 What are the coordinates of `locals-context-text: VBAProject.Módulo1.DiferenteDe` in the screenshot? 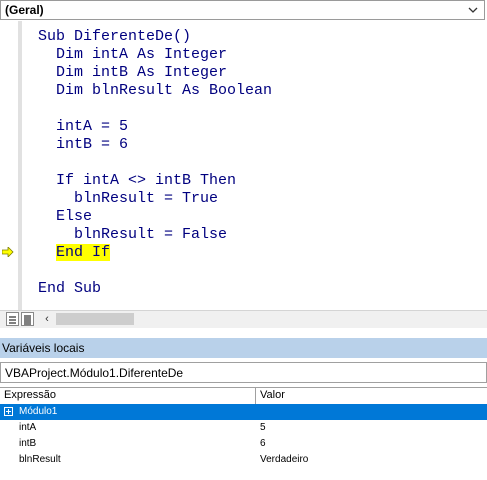 It's located at (94, 373).